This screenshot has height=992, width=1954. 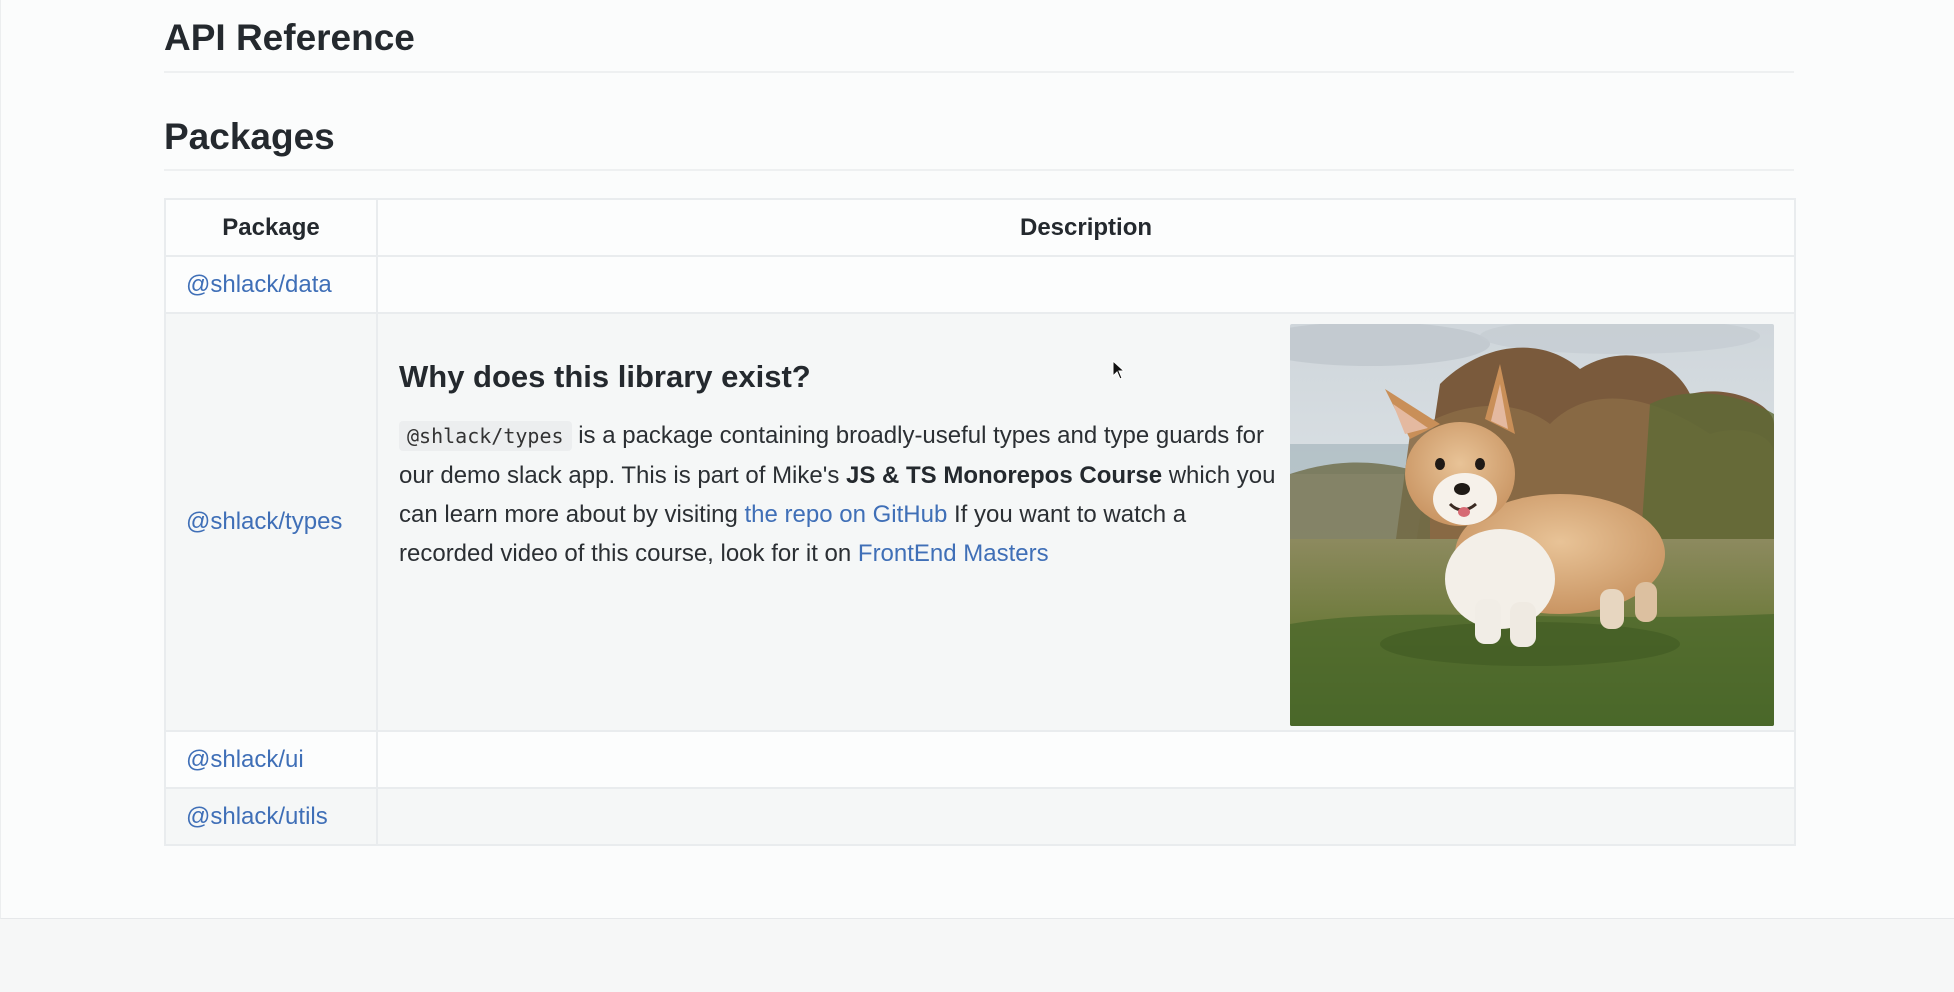 I want to click on table-row: @shlack/utils, so click(x=980, y=816).